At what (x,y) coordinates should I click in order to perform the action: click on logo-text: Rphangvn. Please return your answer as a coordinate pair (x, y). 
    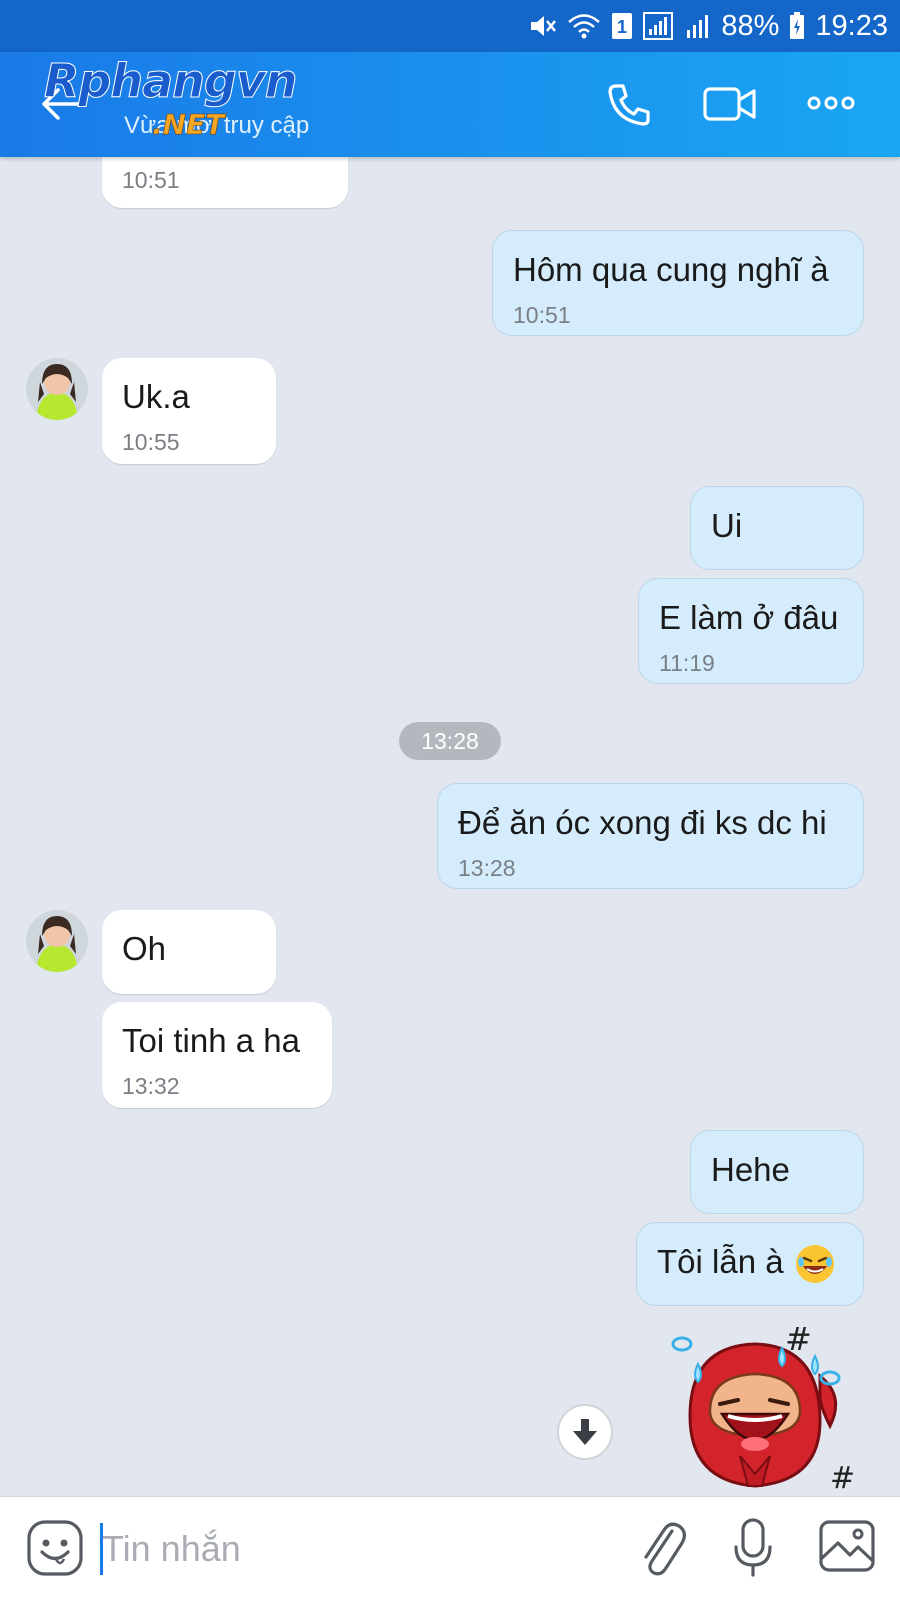
    Looking at the image, I should click on (171, 81).